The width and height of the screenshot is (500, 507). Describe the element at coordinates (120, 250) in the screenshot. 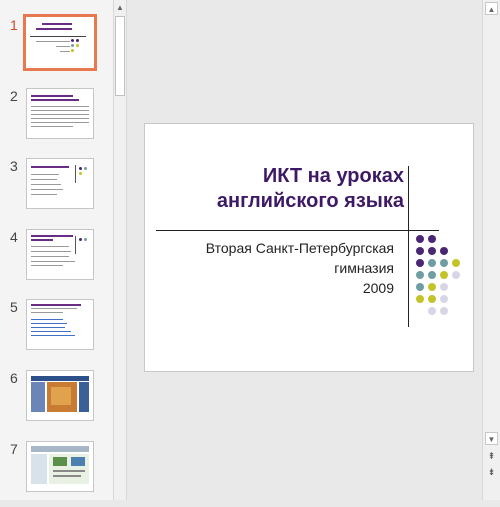

I see `thumbnails-scrollbar: ▲` at that location.